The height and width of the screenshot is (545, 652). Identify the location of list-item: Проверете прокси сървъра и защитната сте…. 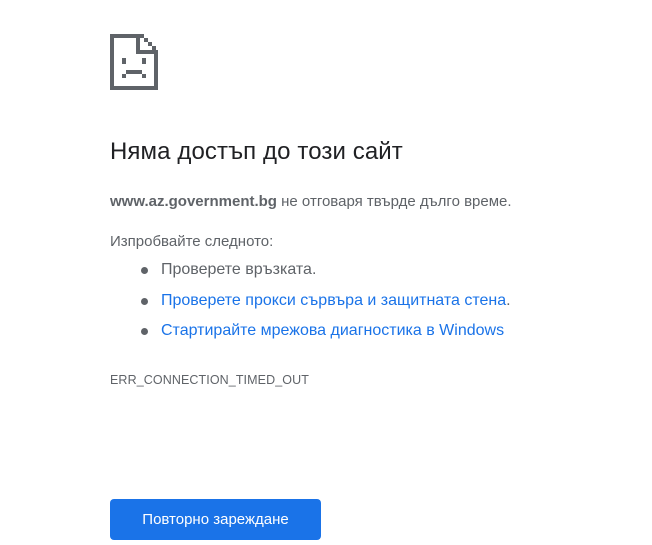
(310, 304).